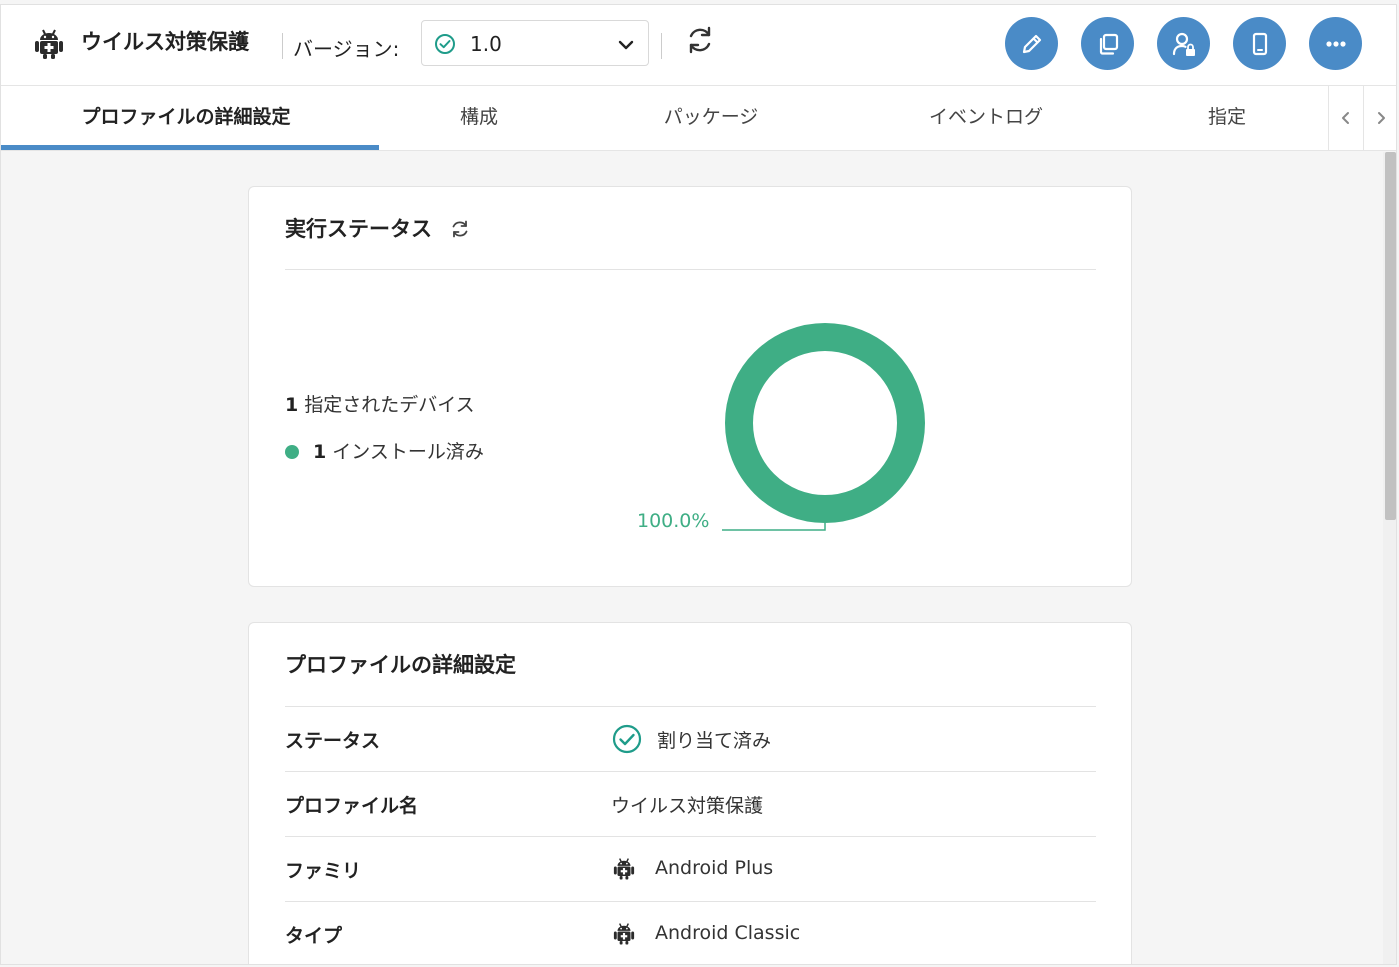 Image resolution: width=1399 pixels, height=967 pixels. What do you see at coordinates (333, 741) in the screenshot?
I see `status-row-label: ステータス` at bounding box center [333, 741].